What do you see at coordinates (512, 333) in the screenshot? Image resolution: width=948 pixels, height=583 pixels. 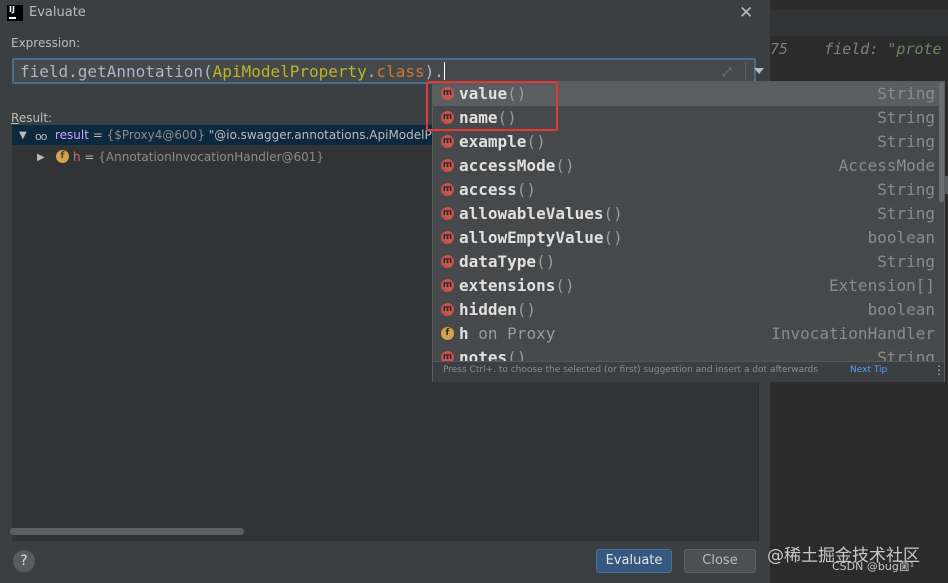 I see `completion-item-signature: on Proxy` at bounding box center [512, 333].